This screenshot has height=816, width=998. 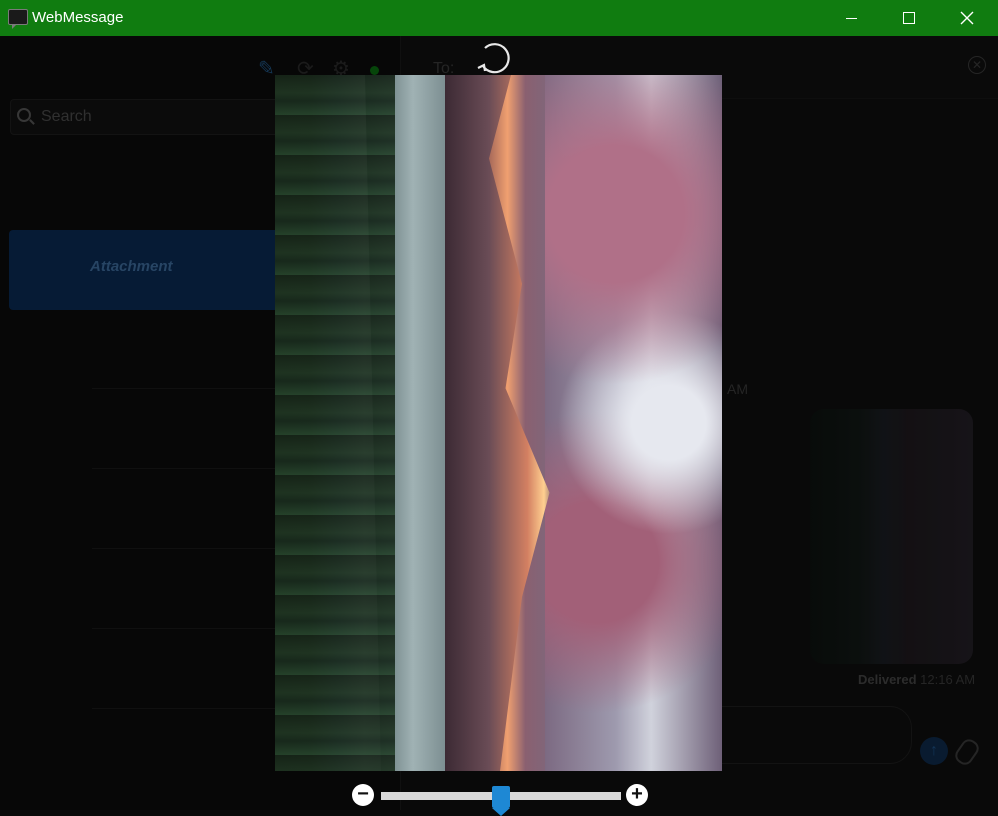 What do you see at coordinates (499, 18) in the screenshot?
I see `title-bar: WebMessage` at bounding box center [499, 18].